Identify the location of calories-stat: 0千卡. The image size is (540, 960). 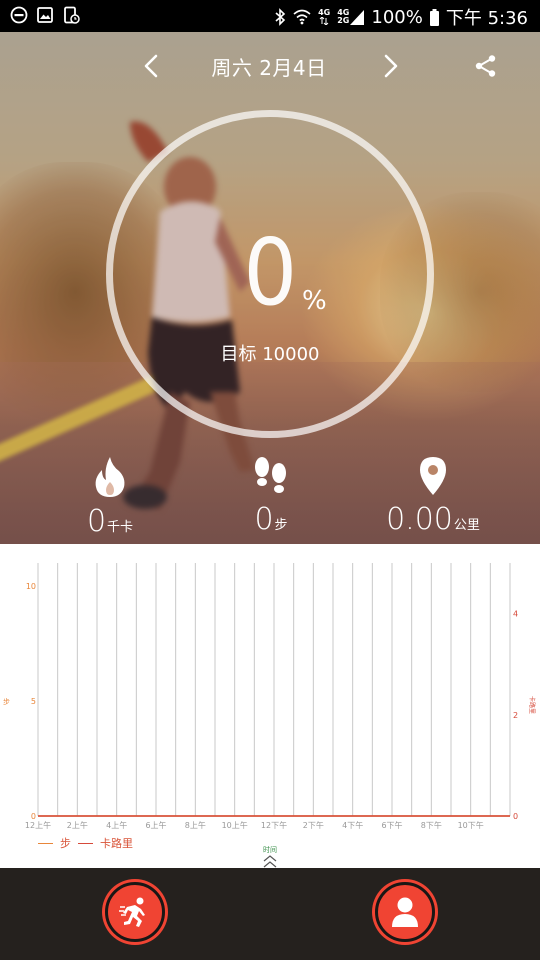
(110, 497).